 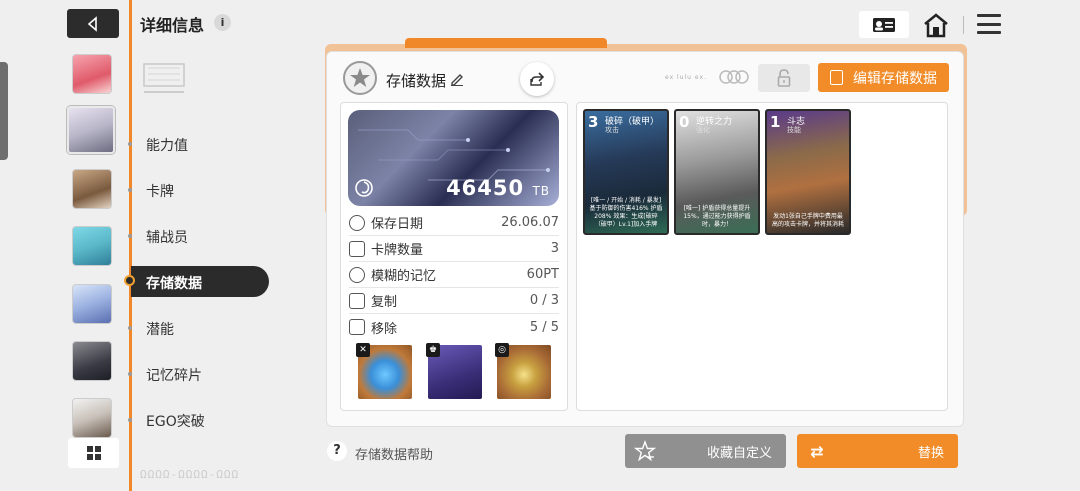 I want to click on panel-title: 存储数据, so click(x=416, y=81).